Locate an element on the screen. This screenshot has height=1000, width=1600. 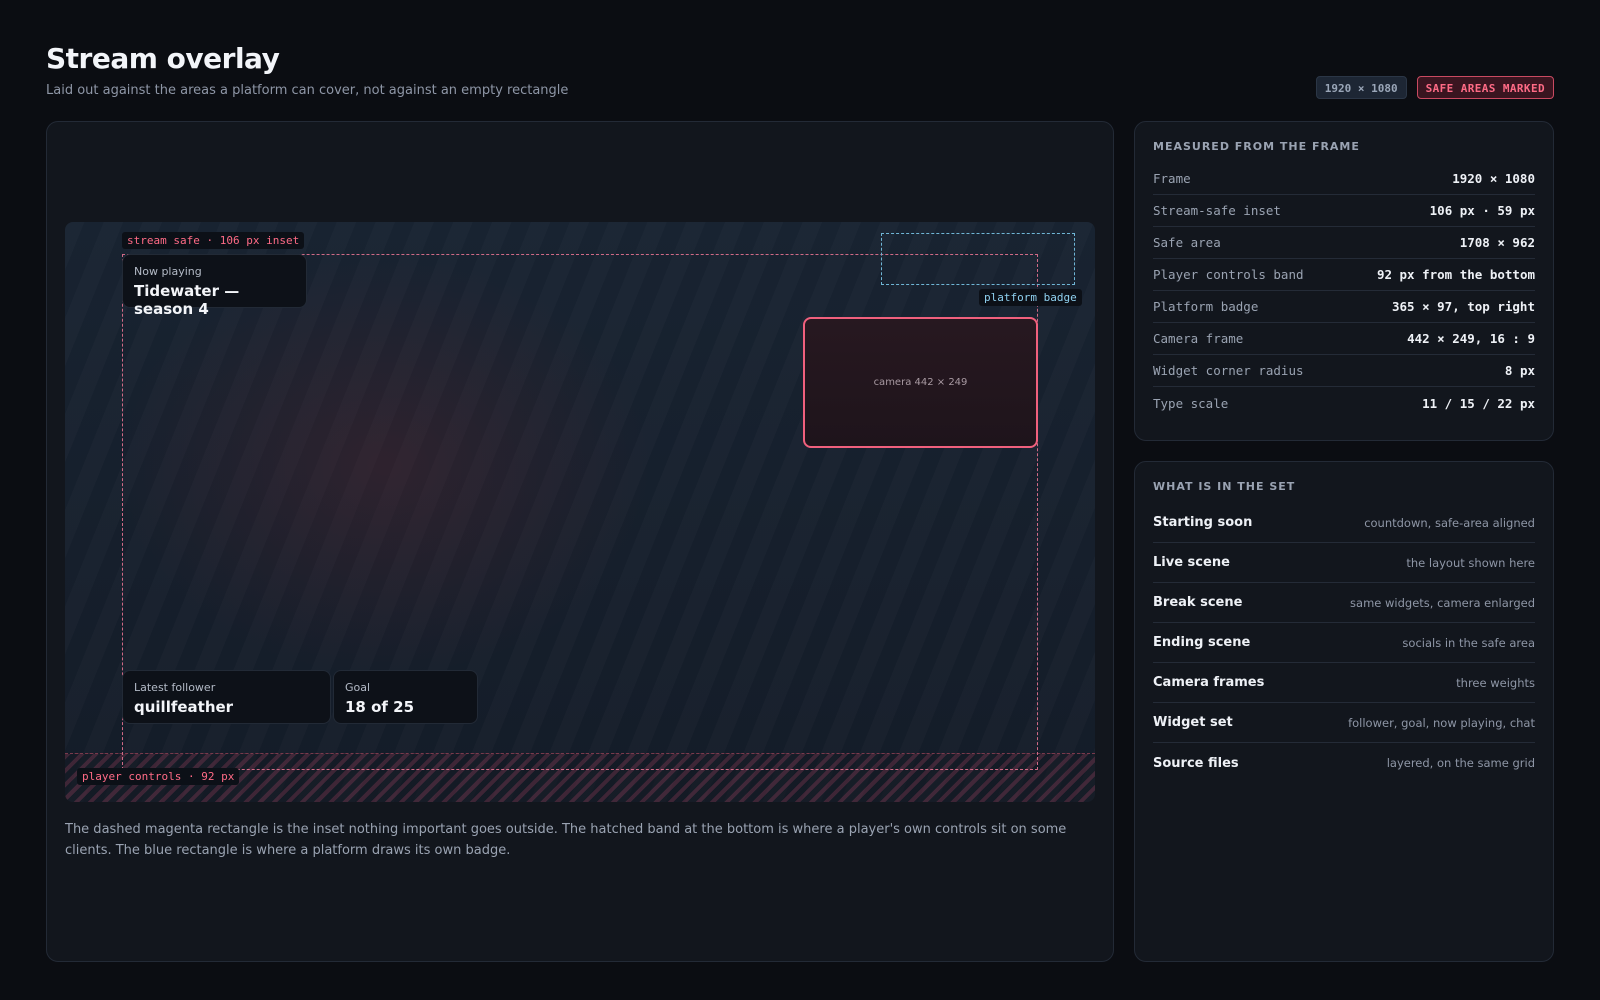
set-item-name: Live scene is located at coordinates (1191, 562).